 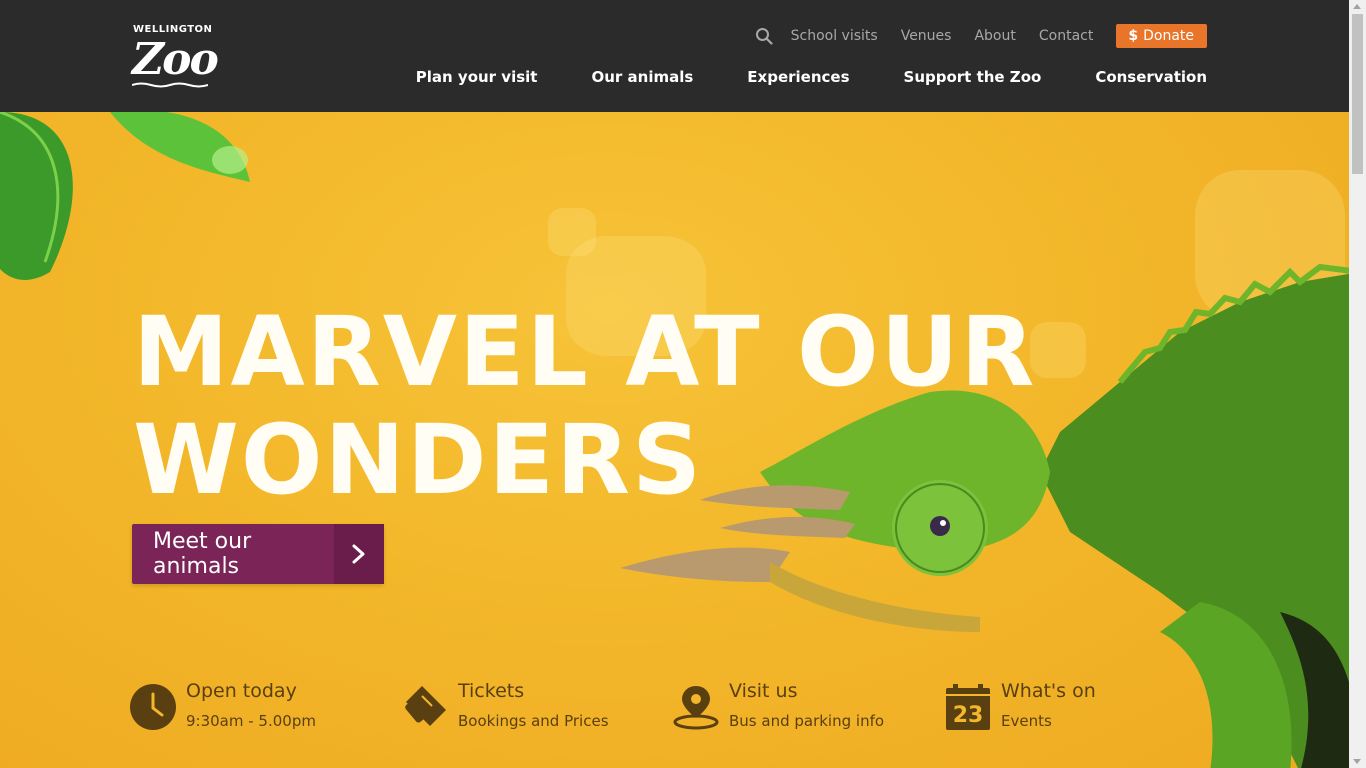 I want to click on nav-conservation: Conservation, so click(x=1151, y=77).